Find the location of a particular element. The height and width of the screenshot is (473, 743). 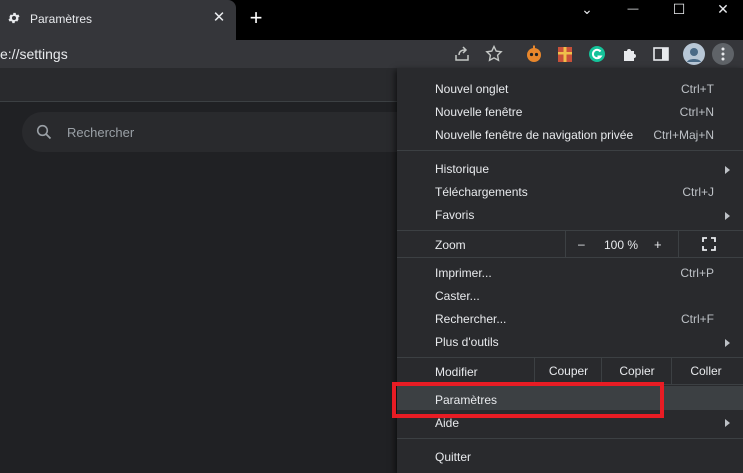

menu-item-bookmarks: Favoris is located at coordinates (454, 215).